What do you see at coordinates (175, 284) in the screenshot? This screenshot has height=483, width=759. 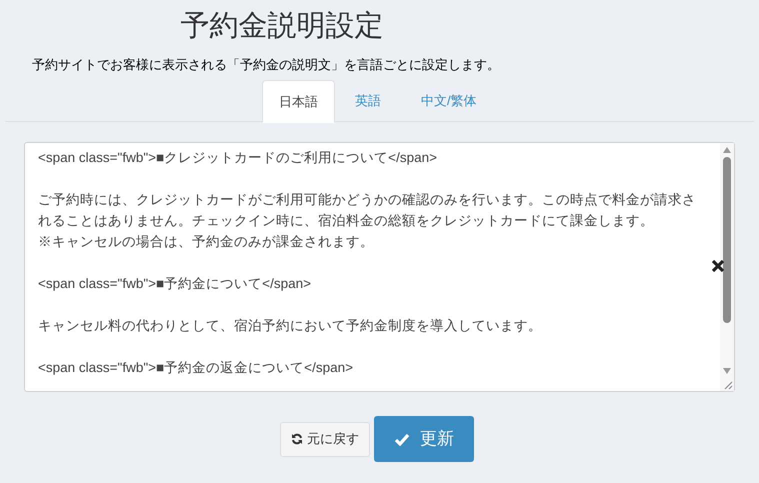 I see `editor-line: <span class="fwb">■予約金について</span>` at bounding box center [175, 284].